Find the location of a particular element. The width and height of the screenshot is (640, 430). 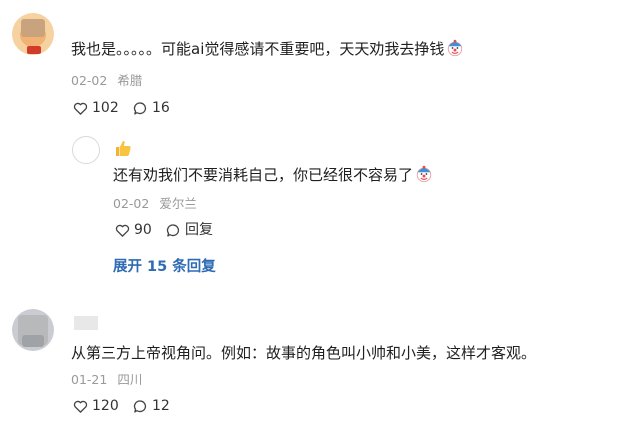

reply-button: 回复 is located at coordinates (189, 230).